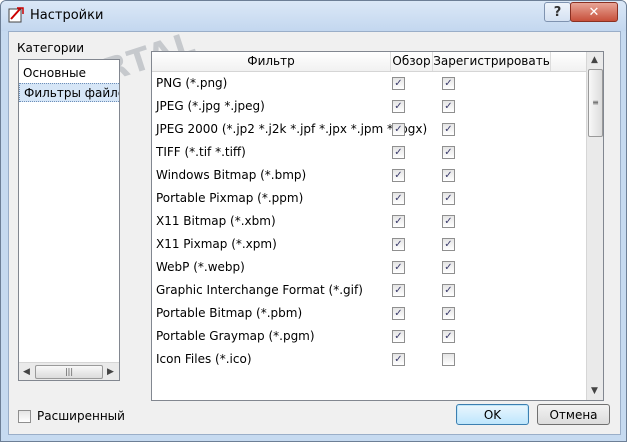 The width and height of the screenshot is (627, 442). What do you see at coordinates (235, 336) in the screenshot?
I see `filter-name: Portable Graymap (*.pgm)` at bounding box center [235, 336].